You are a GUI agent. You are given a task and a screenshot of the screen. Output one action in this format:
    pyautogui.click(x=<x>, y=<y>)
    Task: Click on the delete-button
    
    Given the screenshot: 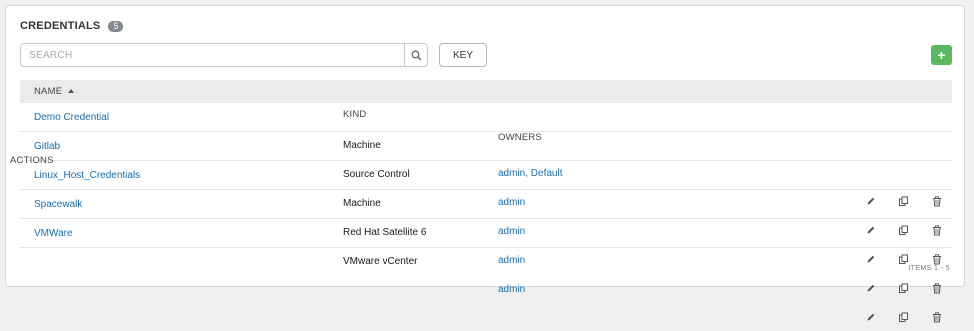 What is the action you would take?
    pyautogui.click(x=936, y=317)
    